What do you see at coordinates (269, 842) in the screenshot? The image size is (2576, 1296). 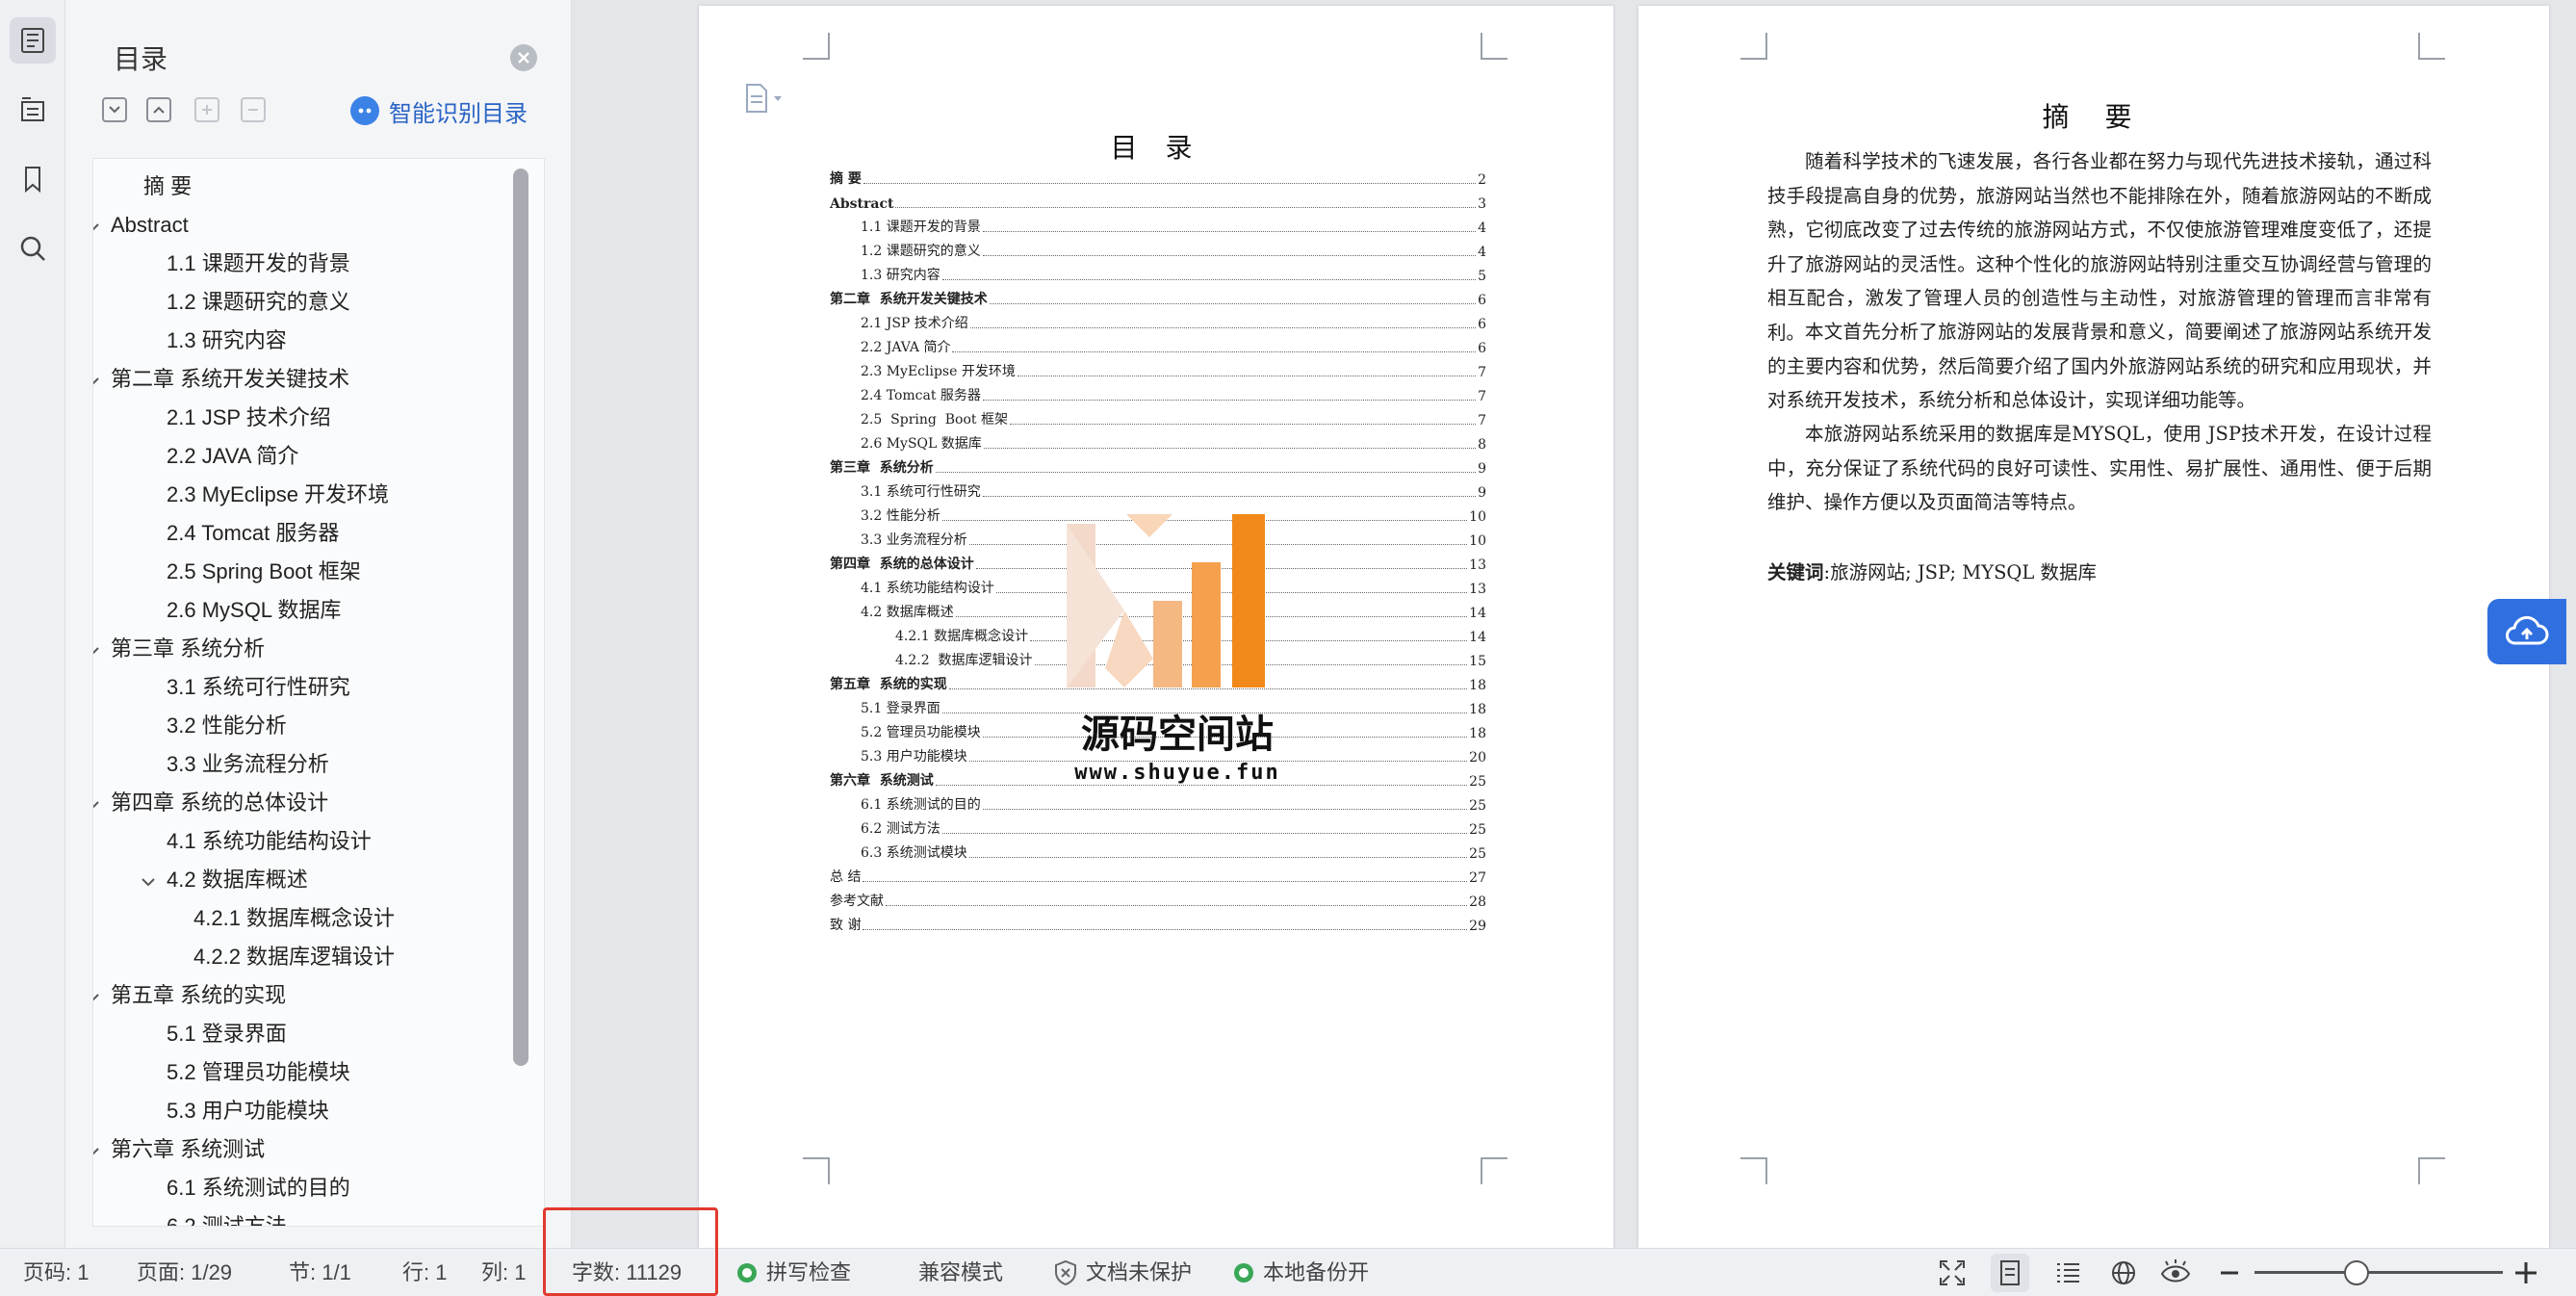 I see `outline-item: 4.1 系统功能结构设计` at bounding box center [269, 842].